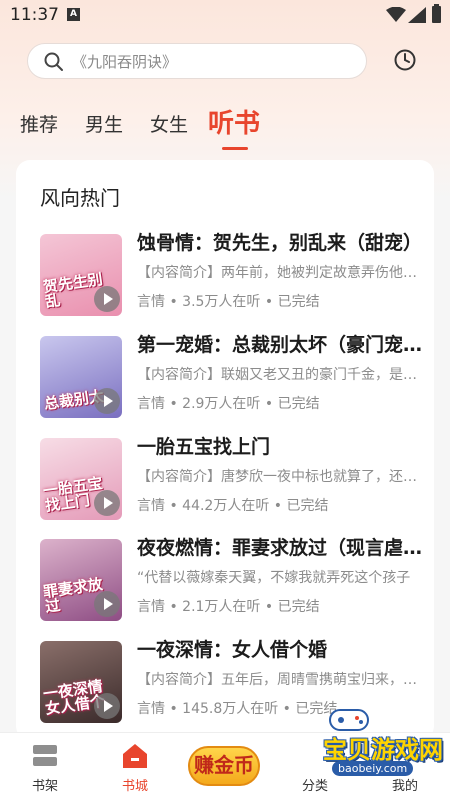 The width and height of the screenshot is (450, 800). What do you see at coordinates (34, 15) in the screenshot?
I see `status-time: 11:37` at bounding box center [34, 15].